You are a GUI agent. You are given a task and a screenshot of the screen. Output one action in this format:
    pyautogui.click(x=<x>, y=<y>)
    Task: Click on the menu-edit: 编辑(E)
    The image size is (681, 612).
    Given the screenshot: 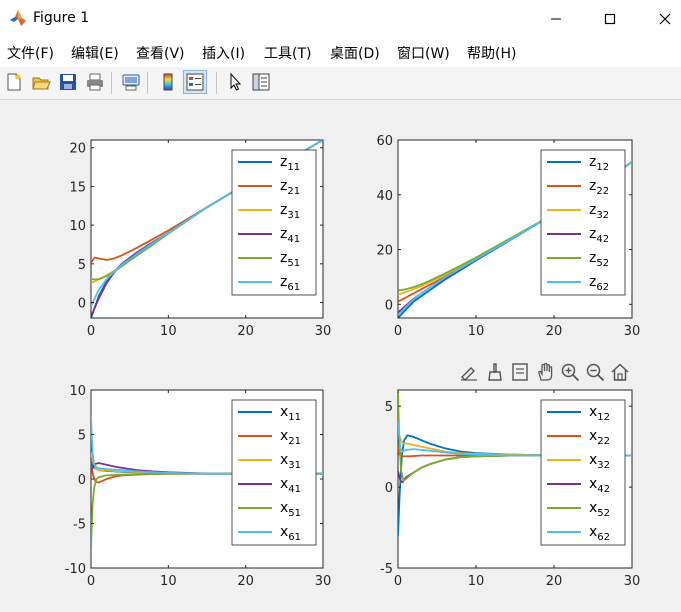 What is the action you would take?
    pyautogui.click(x=95, y=53)
    